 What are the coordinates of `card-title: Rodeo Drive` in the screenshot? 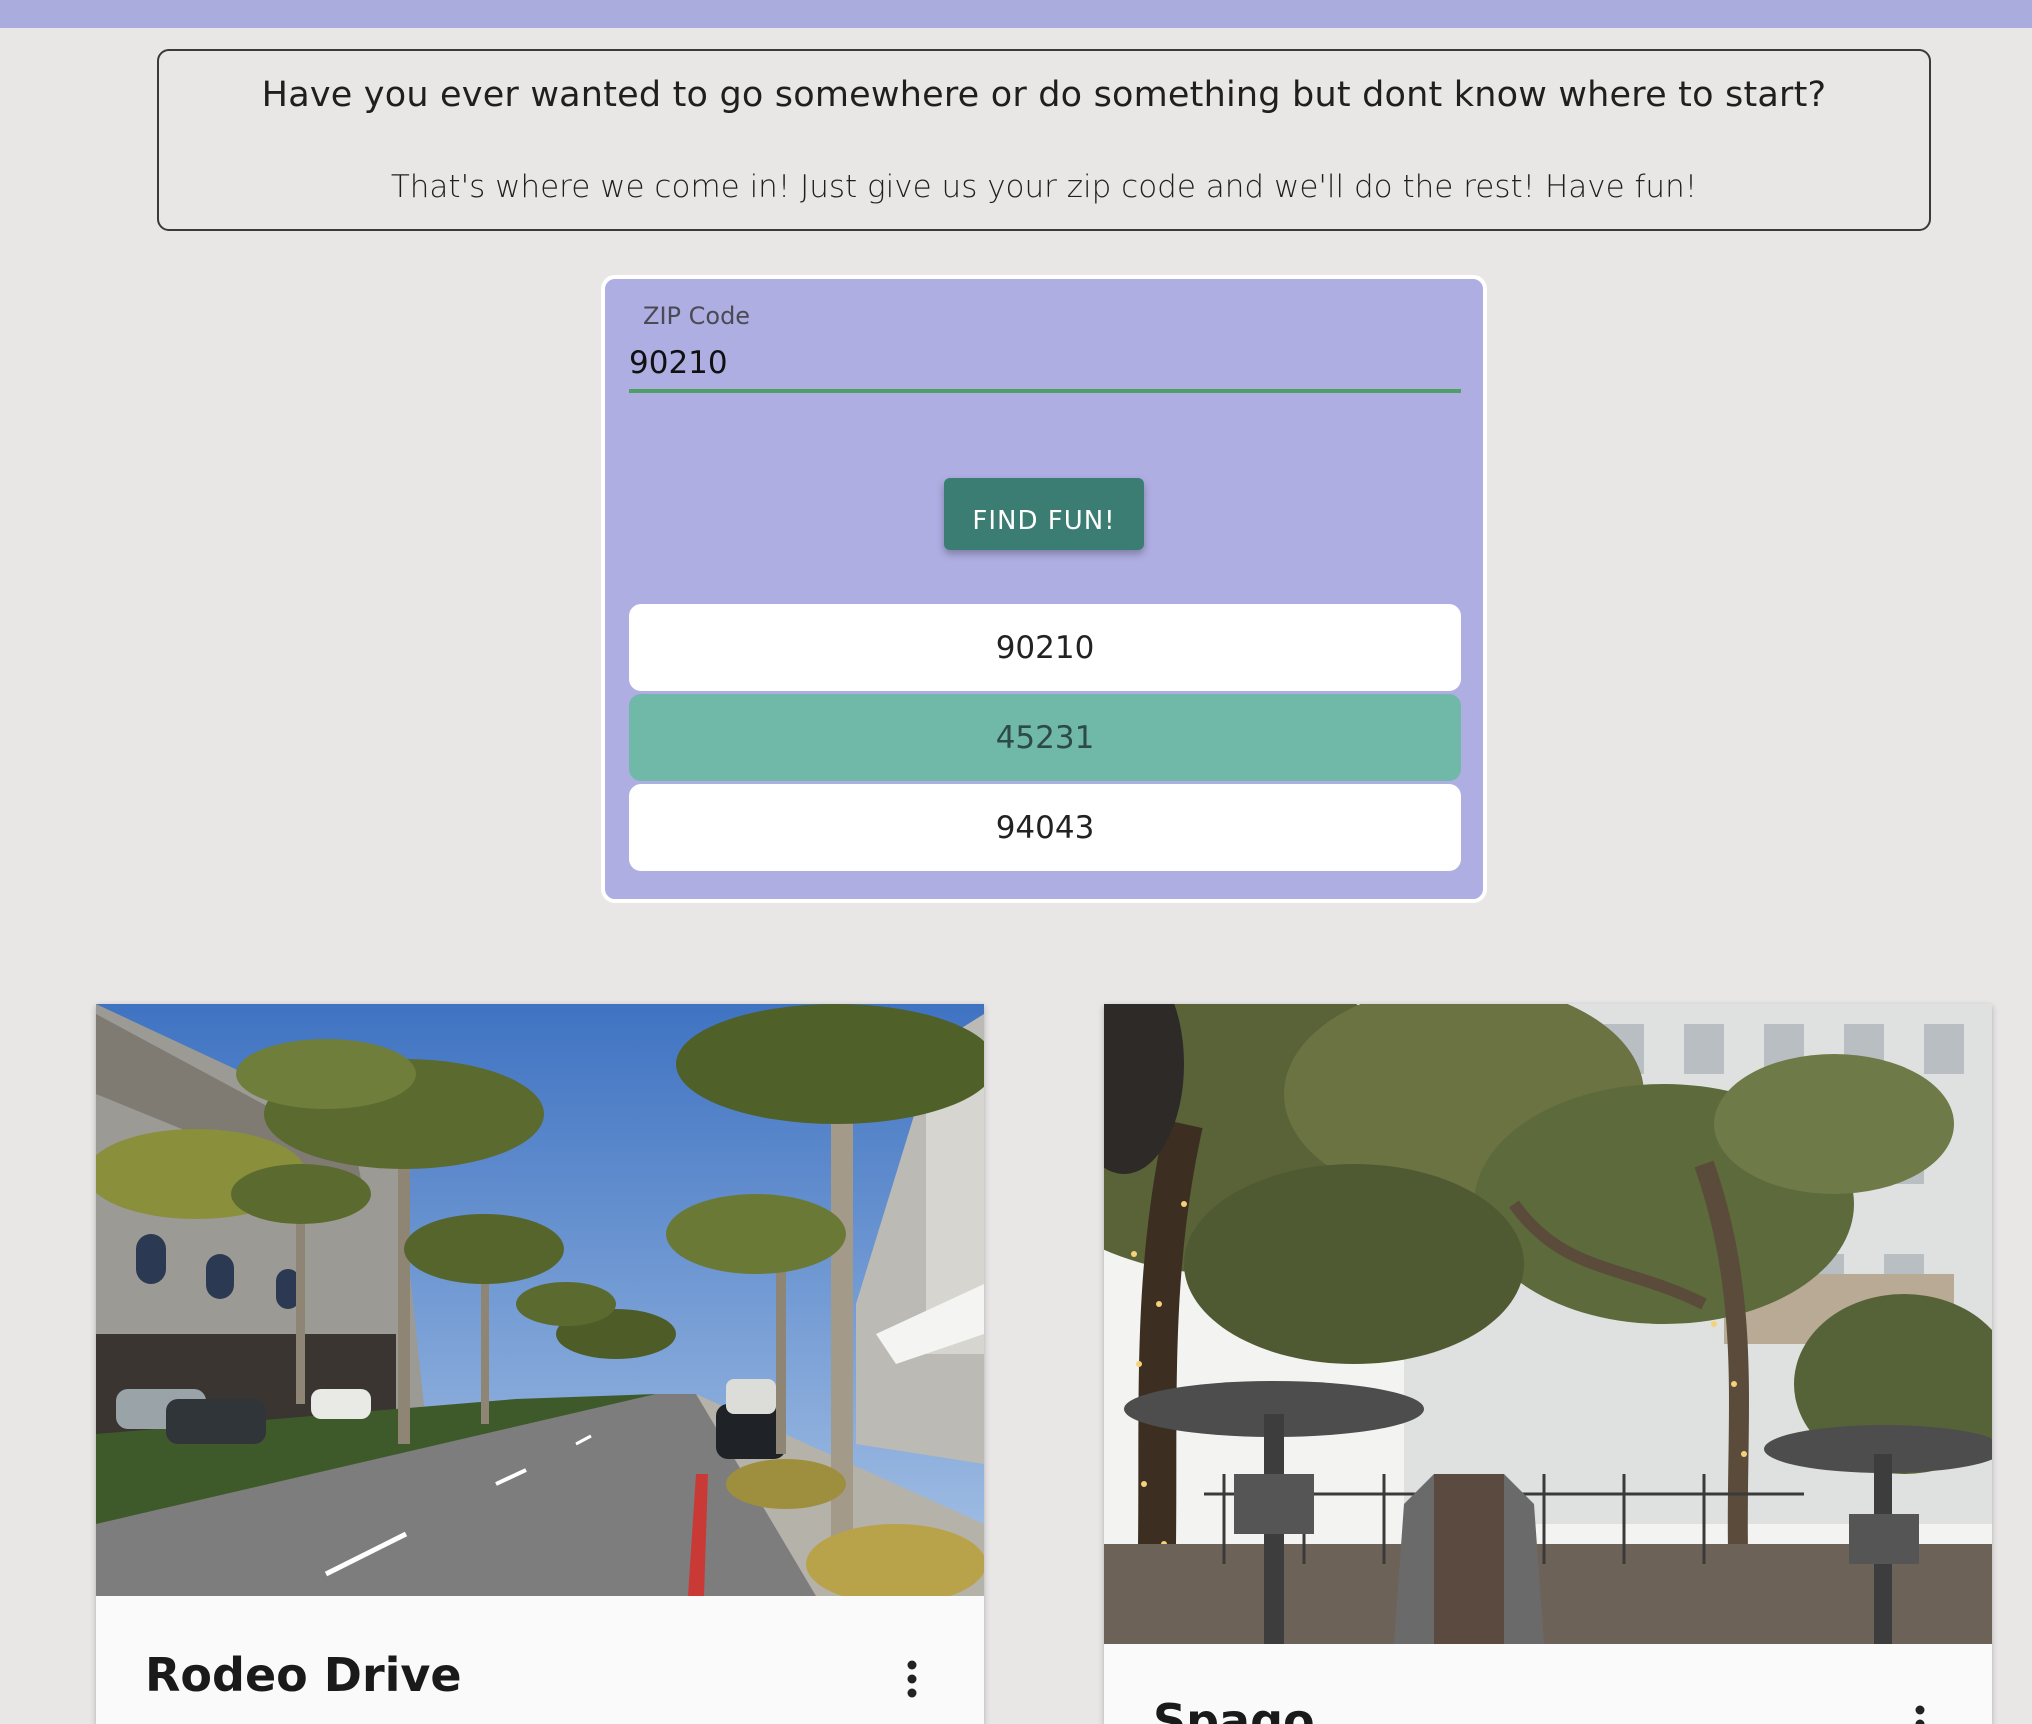 It's located at (303, 1675).